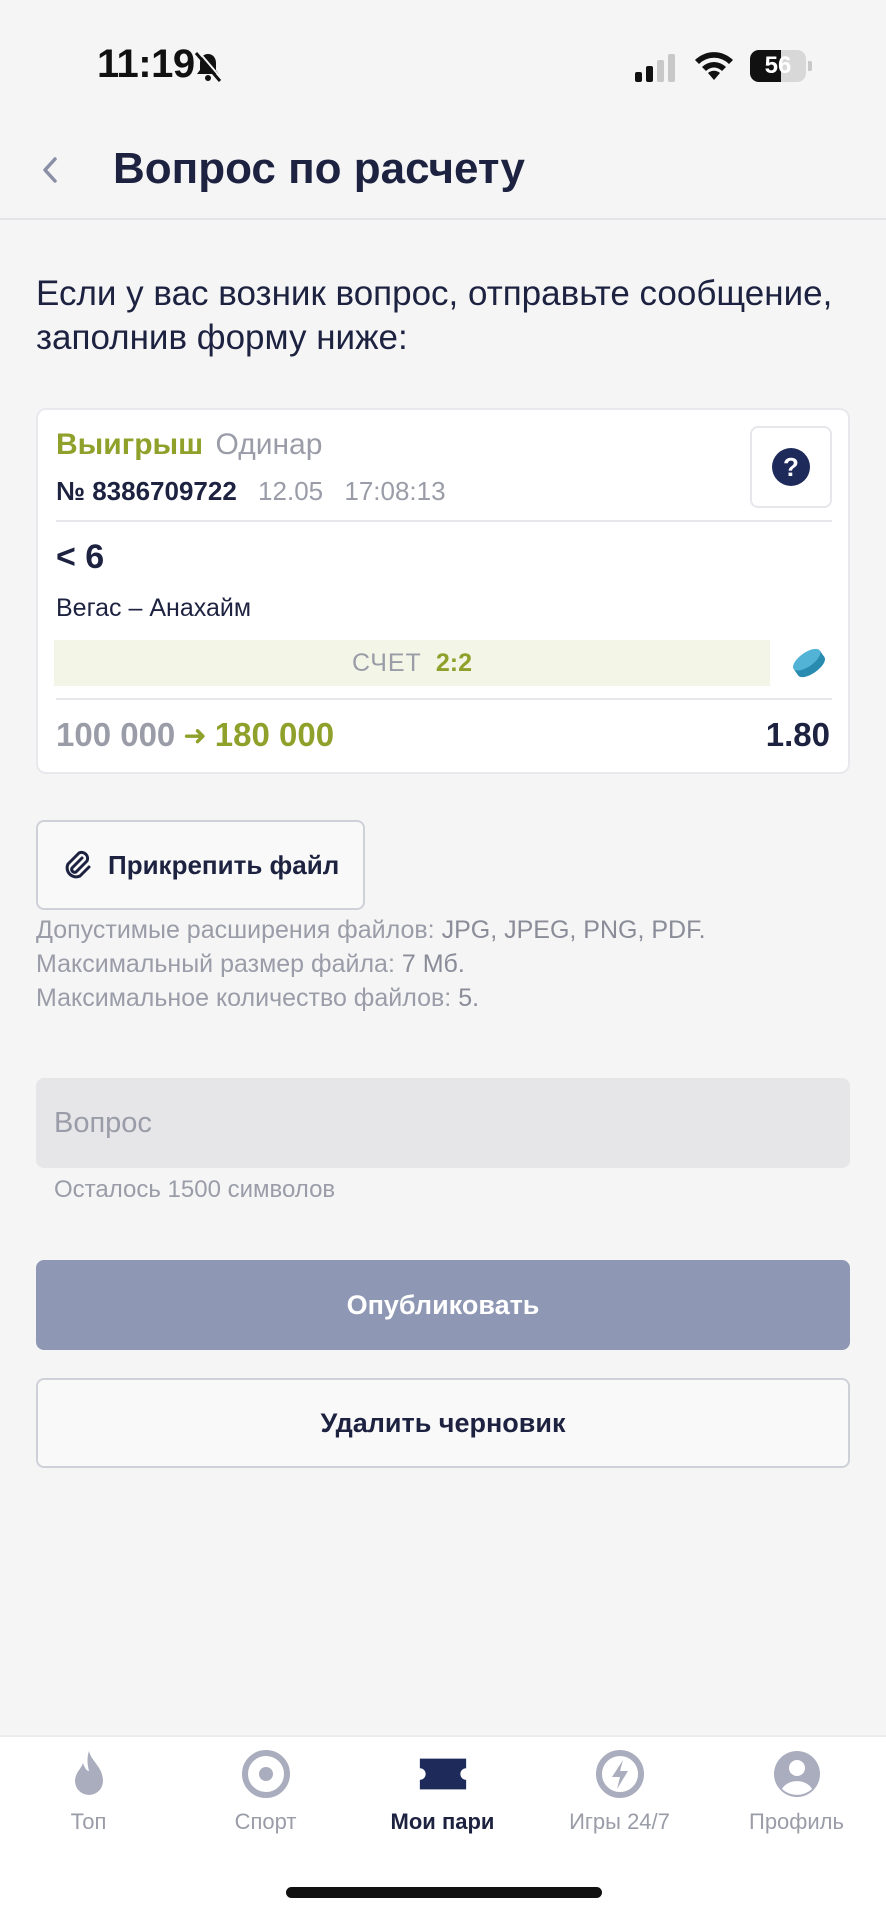  What do you see at coordinates (265, 1774) in the screenshot?
I see `target-icon` at bounding box center [265, 1774].